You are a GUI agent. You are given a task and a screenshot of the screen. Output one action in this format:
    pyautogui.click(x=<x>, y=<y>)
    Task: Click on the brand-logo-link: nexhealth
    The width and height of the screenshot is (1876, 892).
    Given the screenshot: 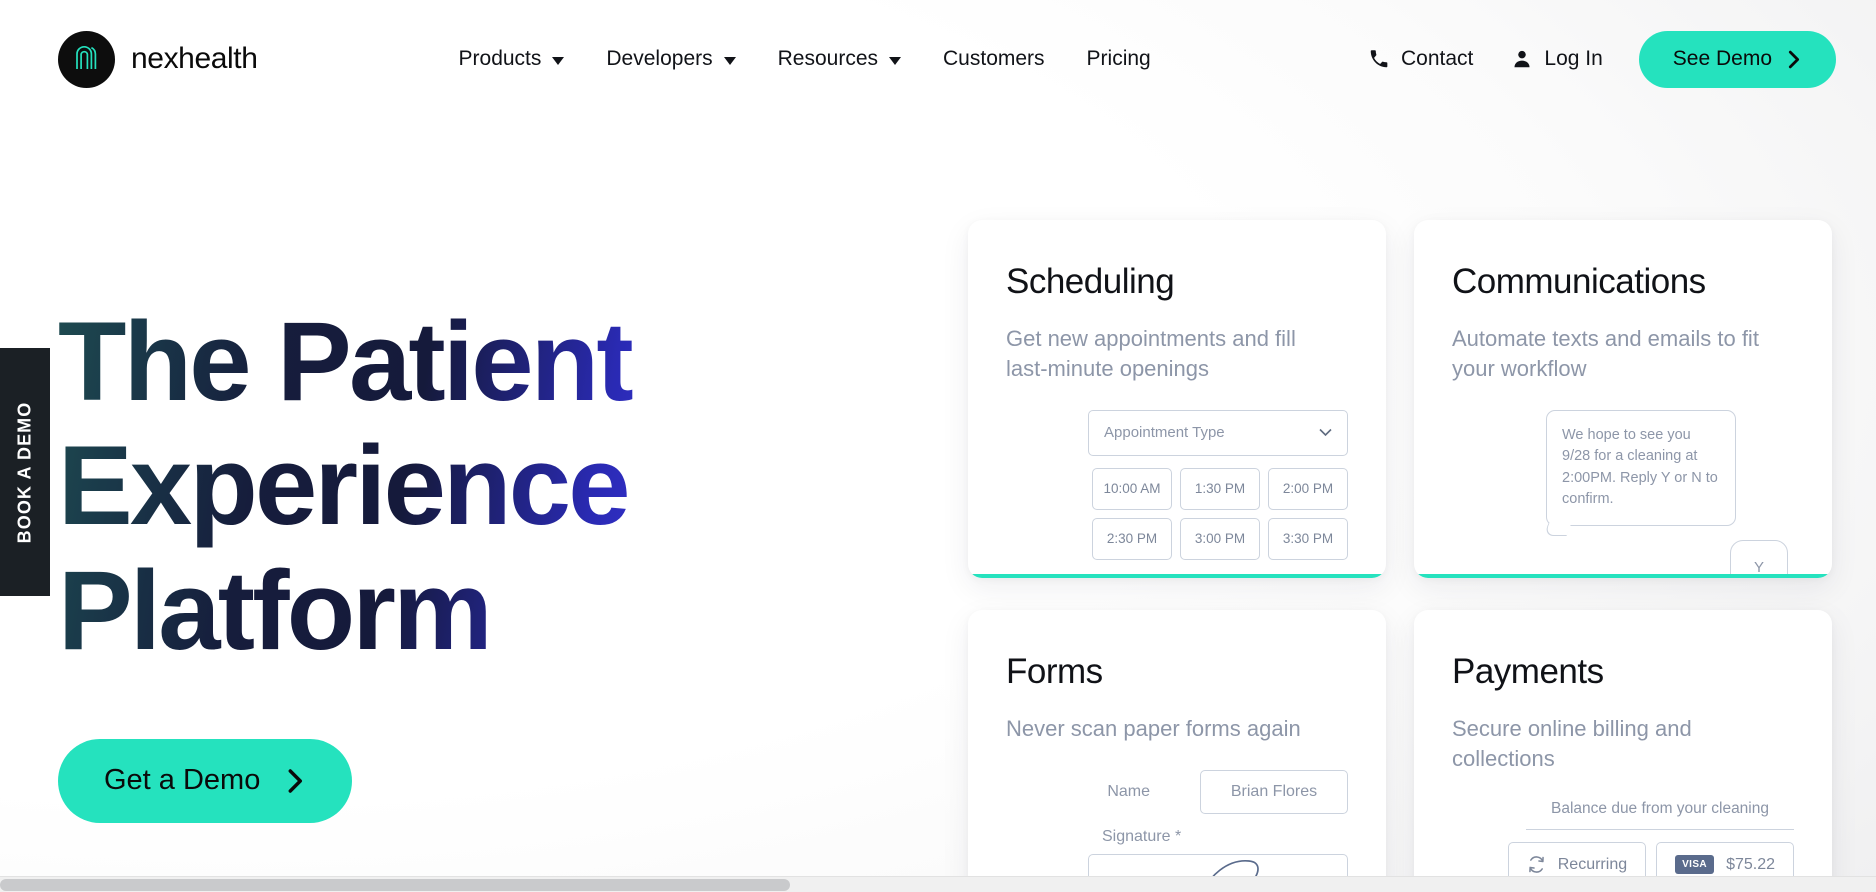 What is the action you would take?
    pyautogui.click(x=158, y=59)
    